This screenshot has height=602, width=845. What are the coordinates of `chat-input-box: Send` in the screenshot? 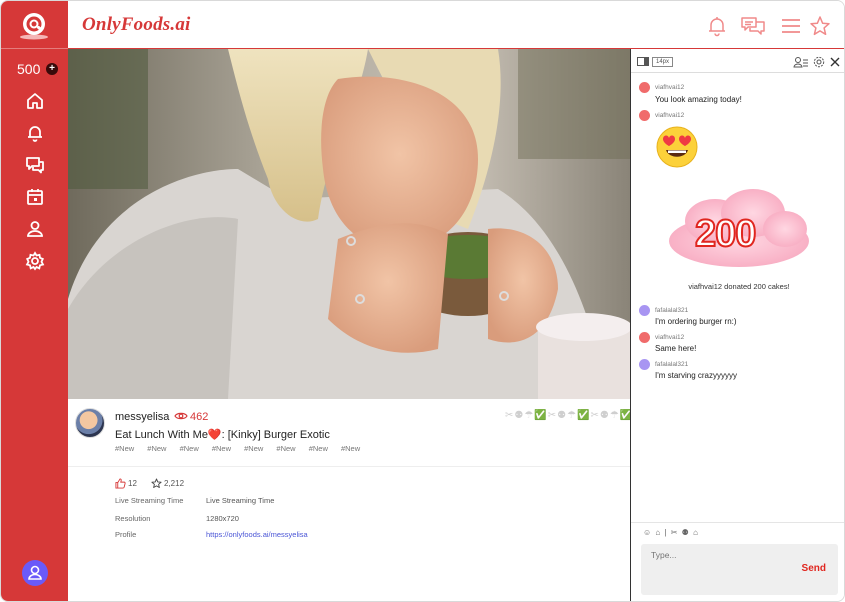 It's located at (739, 569).